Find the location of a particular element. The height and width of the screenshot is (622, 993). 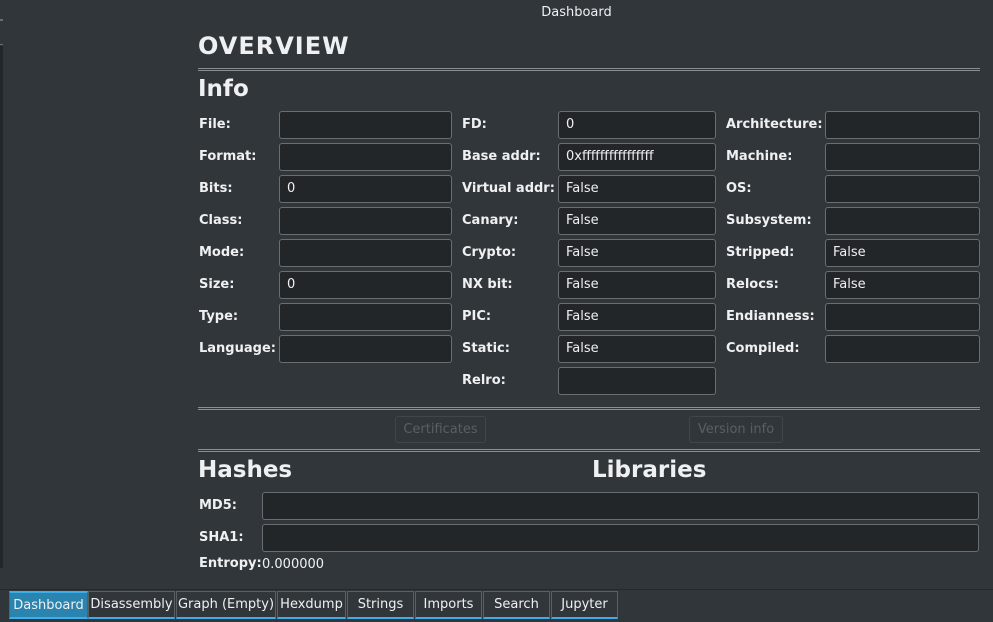

os-label: OS: is located at coordinates (739, 188).